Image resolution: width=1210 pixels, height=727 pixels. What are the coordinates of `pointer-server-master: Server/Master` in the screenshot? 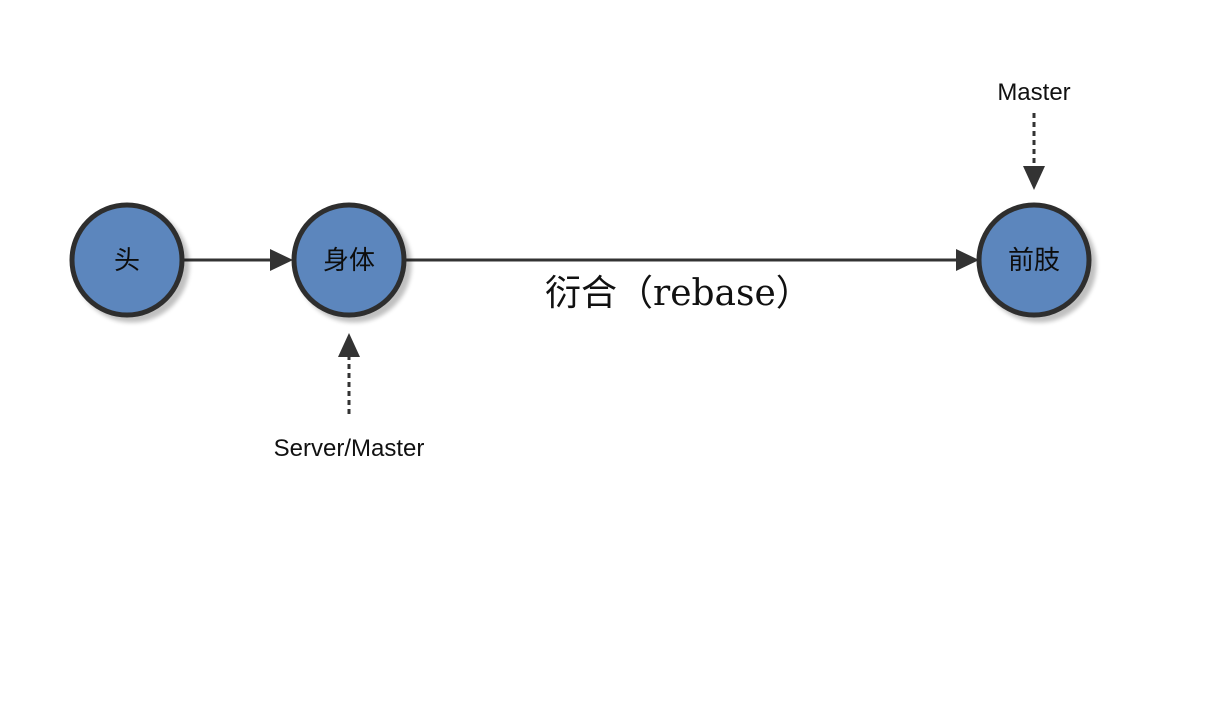 It's located at (349, 397).